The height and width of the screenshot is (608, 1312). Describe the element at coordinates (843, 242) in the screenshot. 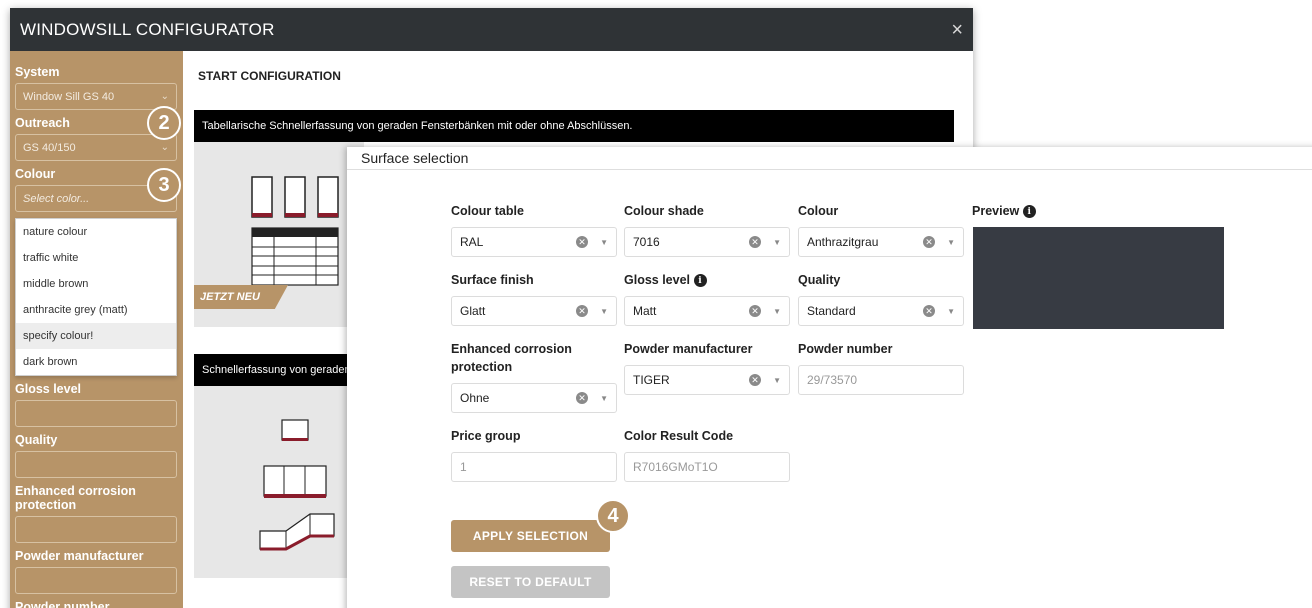

I see `colour-field-value: Anthrazitgrau` at that location.